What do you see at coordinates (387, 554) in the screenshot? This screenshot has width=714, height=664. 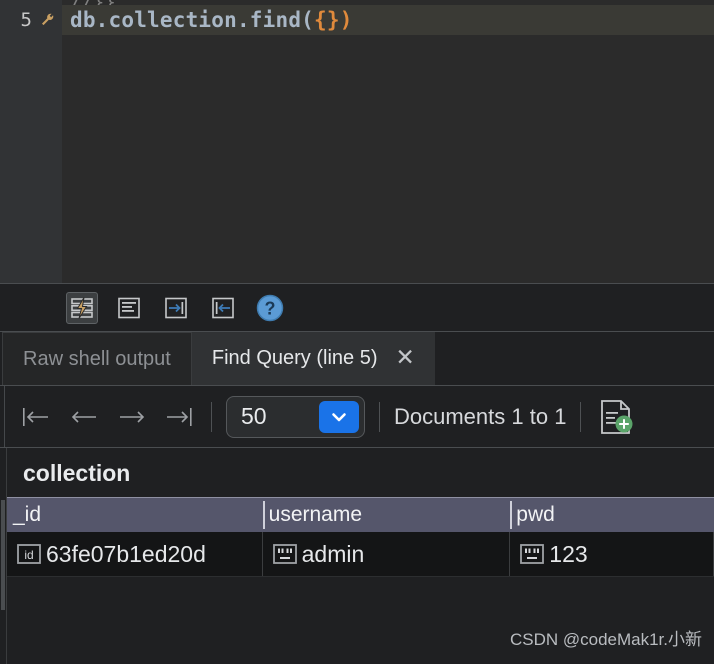 I see `cell-username: admin` at bounding box center [387, 554].